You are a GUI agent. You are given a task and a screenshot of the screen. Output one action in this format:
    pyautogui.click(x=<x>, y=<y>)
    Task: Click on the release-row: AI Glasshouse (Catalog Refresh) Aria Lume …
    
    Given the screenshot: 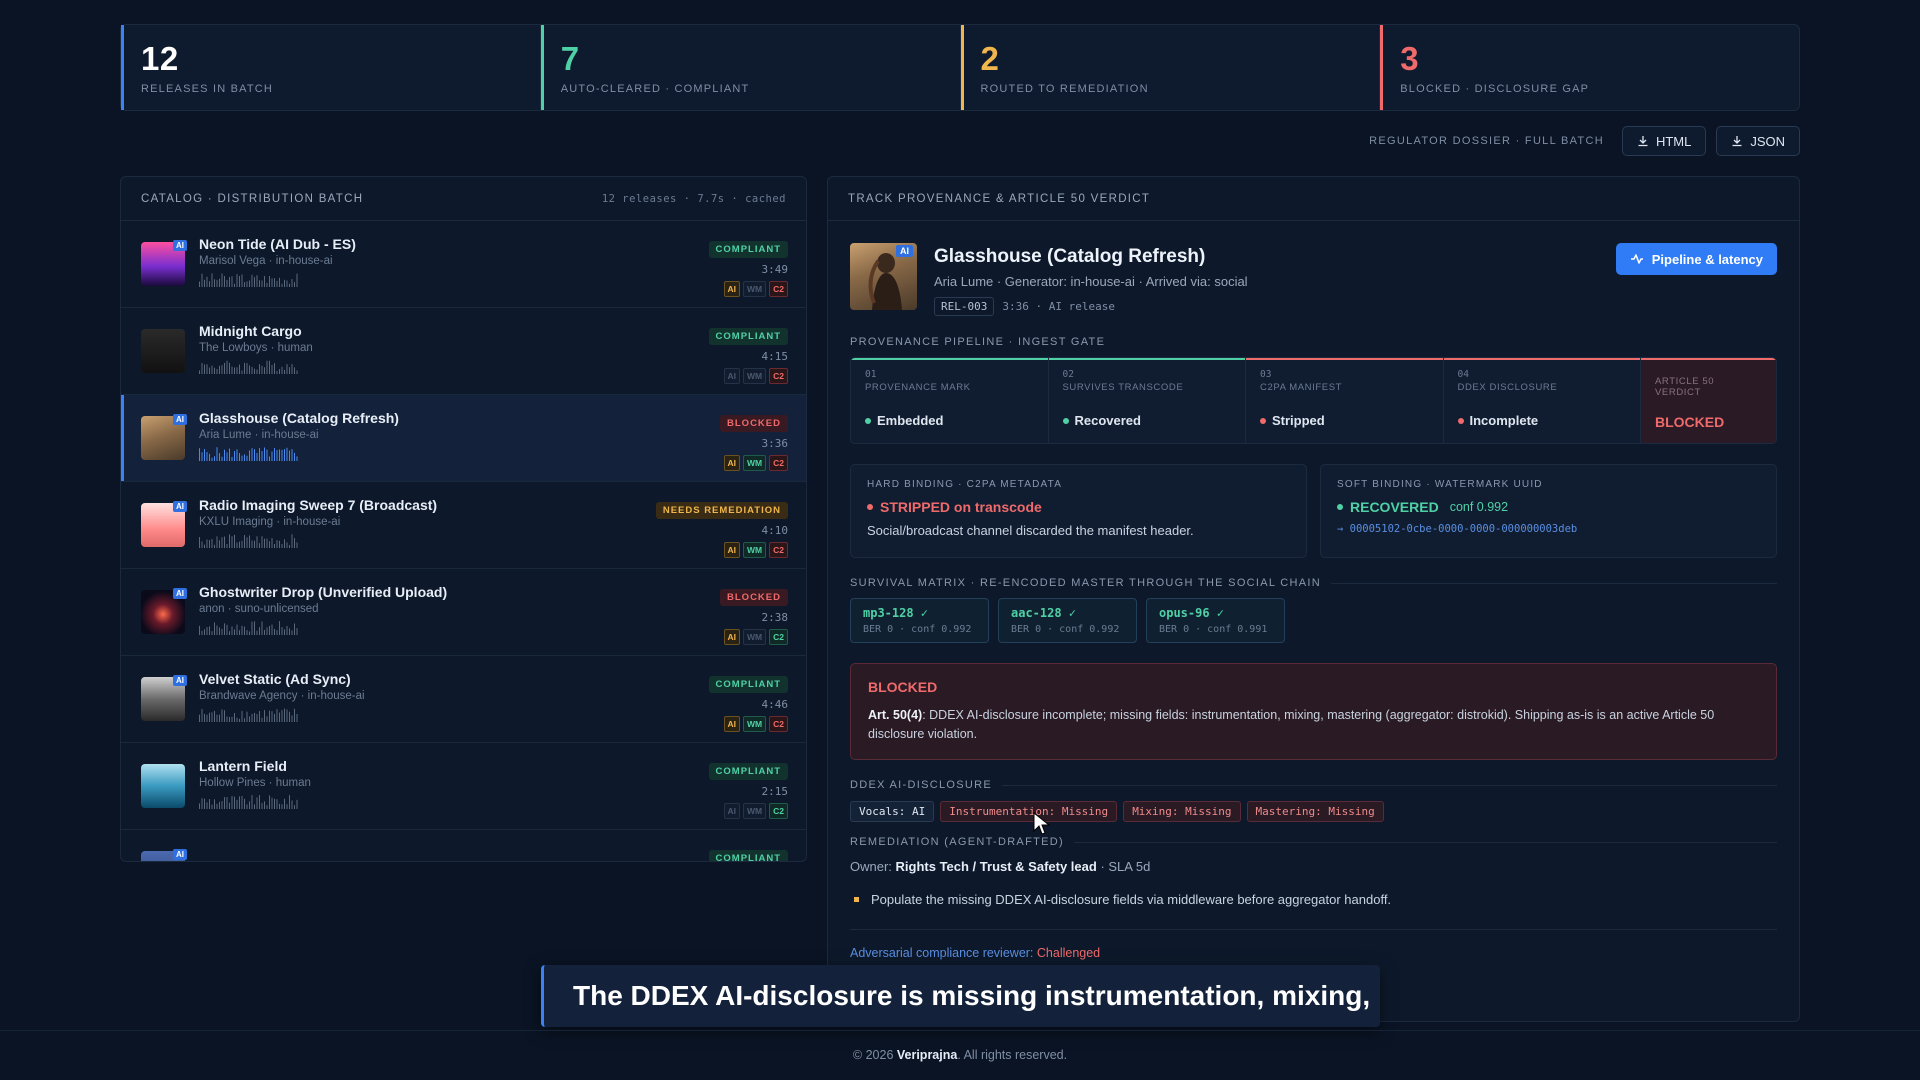 What is the action you would take?
    pyautogui.click(x=463, y=438)
    